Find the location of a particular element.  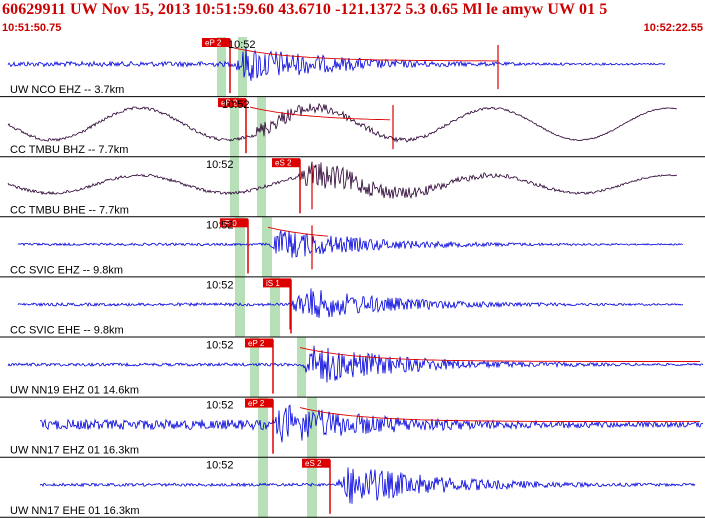

station-label: CC TMBU BHZ -- 7.7km is located at coordinates (69, 150).